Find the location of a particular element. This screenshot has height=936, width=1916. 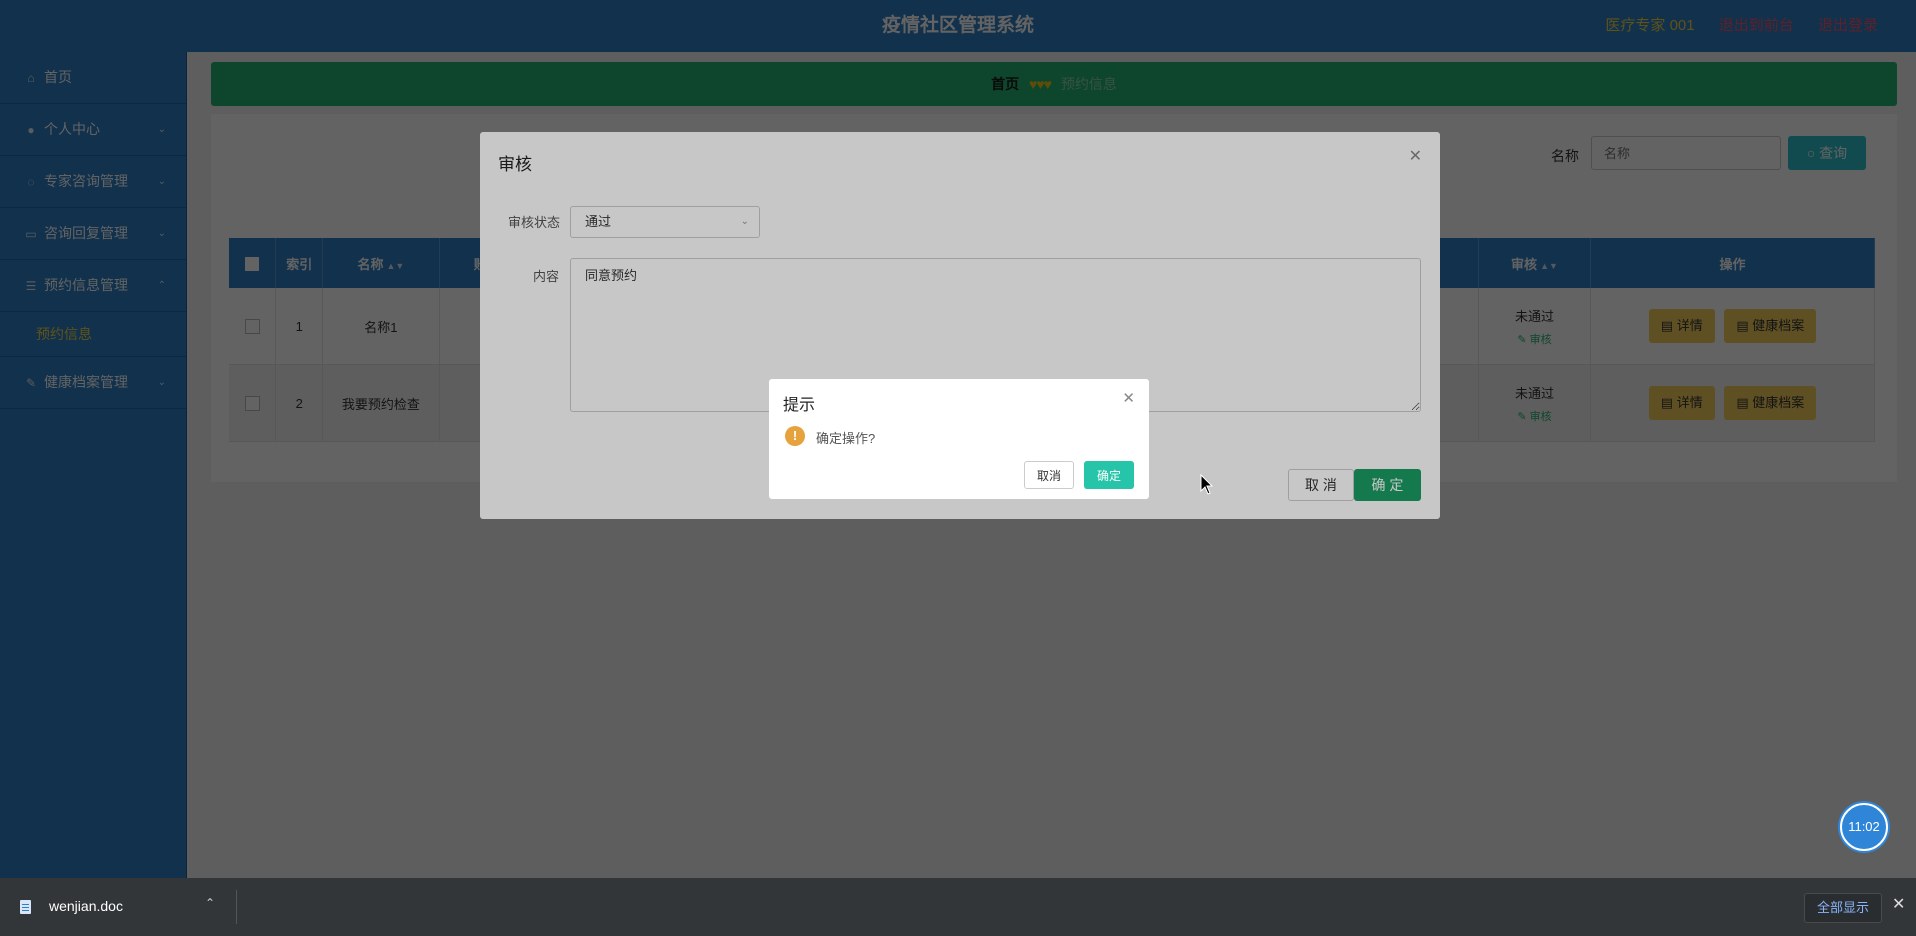

divider is located at coordinates (236, 907).